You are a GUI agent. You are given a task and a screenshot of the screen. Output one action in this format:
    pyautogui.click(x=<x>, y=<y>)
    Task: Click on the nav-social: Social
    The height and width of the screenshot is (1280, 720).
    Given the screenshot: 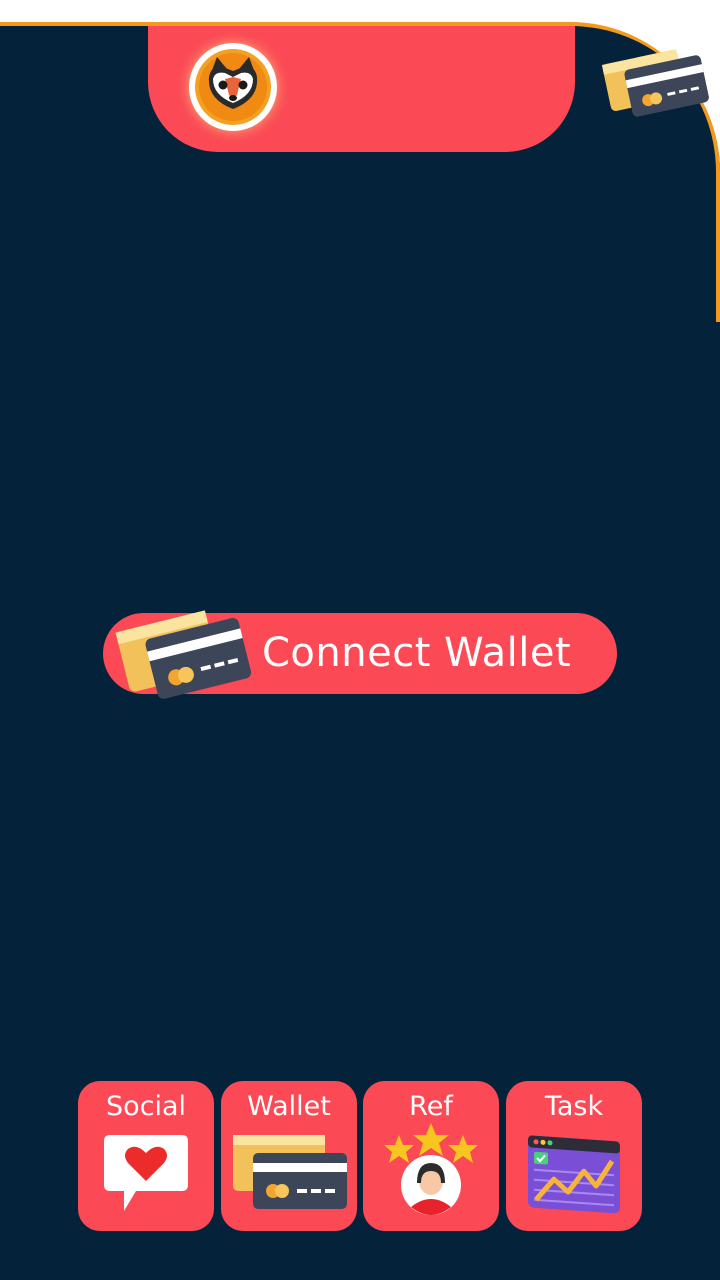 What is the action you would take?
    pyautogui.click(x=146, y=1156)
    